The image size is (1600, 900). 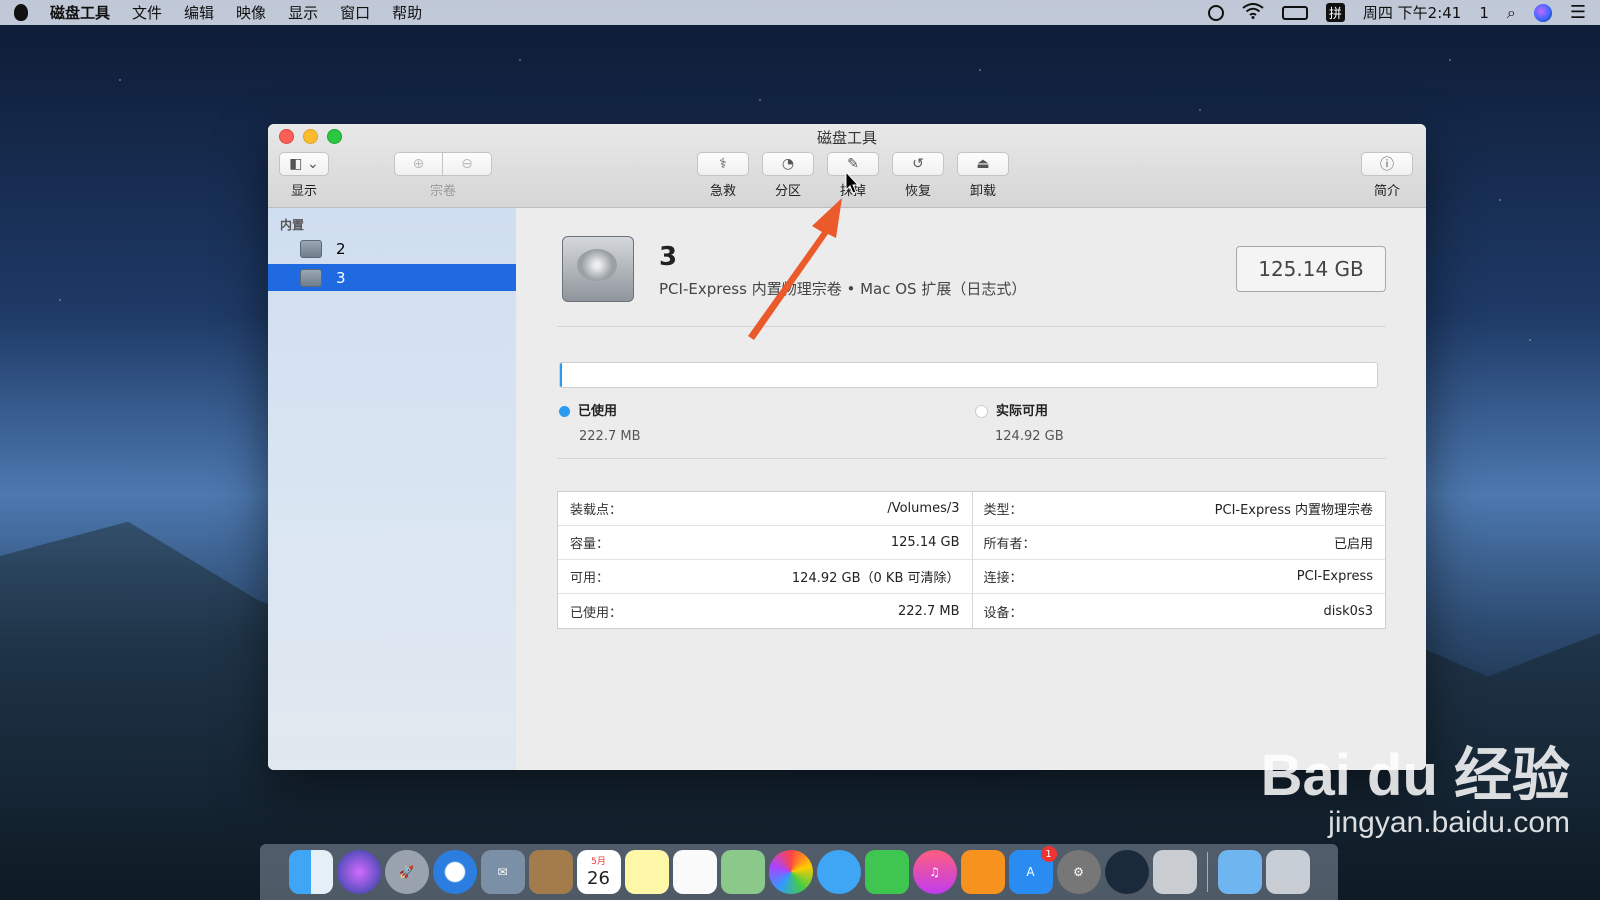 I want to click on messages-icon, so click(x=838, y=872).